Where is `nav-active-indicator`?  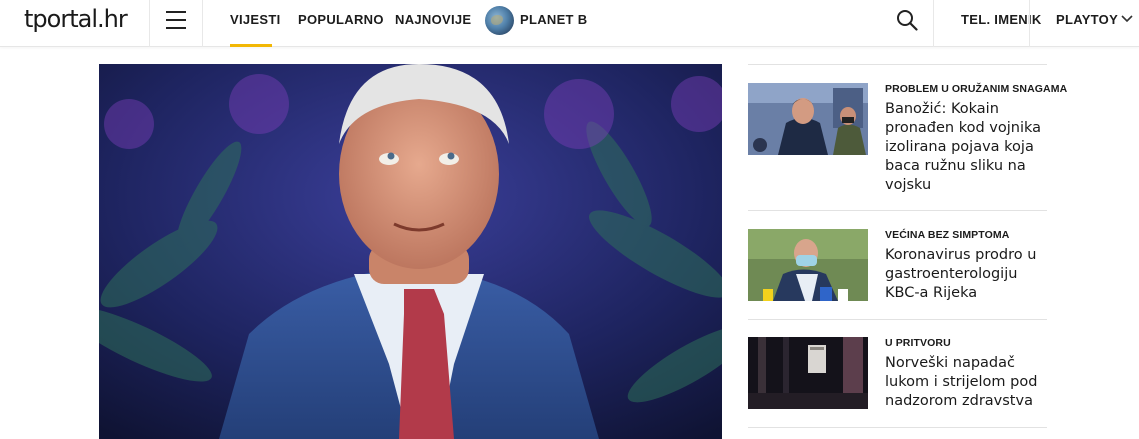
nav-active-indicator is located at coordinates (251, 45).